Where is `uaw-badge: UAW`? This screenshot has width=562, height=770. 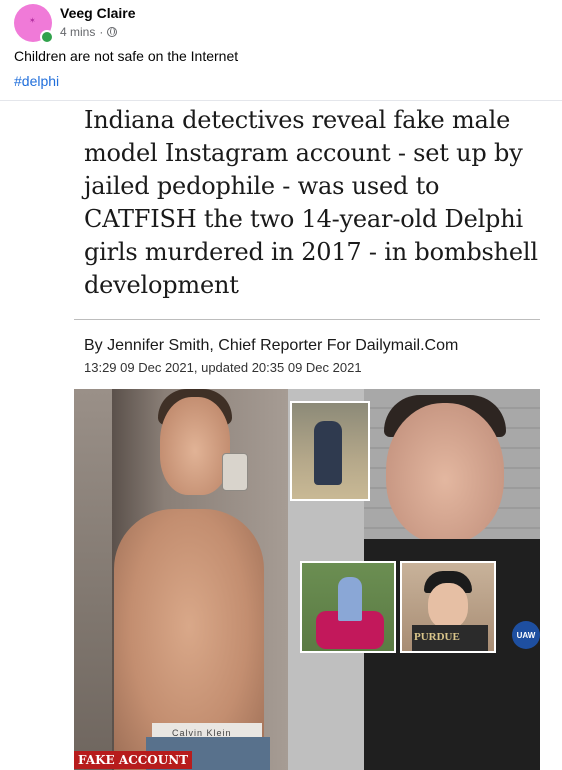 uaw-badge: UAW is located at coordinates (526, 635).